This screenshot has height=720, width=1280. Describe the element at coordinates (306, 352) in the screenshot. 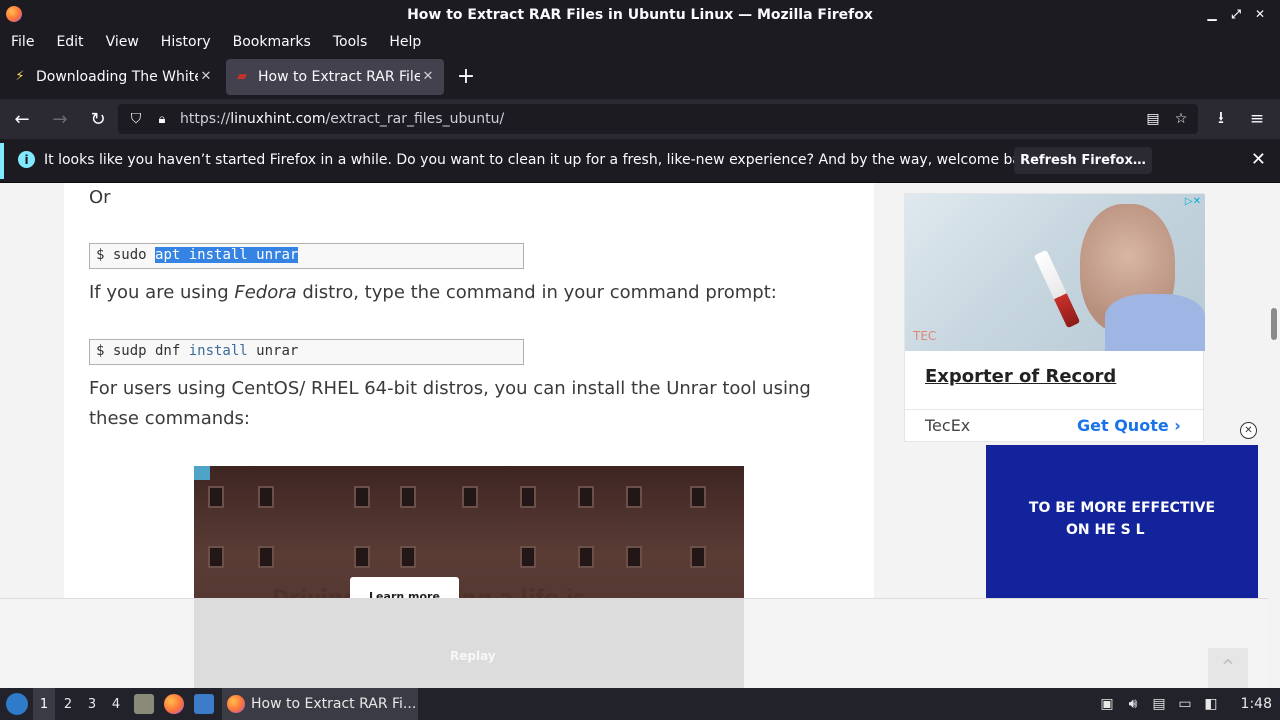

I see `code-block-dnf: $ sudp dnf install unrar` at that location.